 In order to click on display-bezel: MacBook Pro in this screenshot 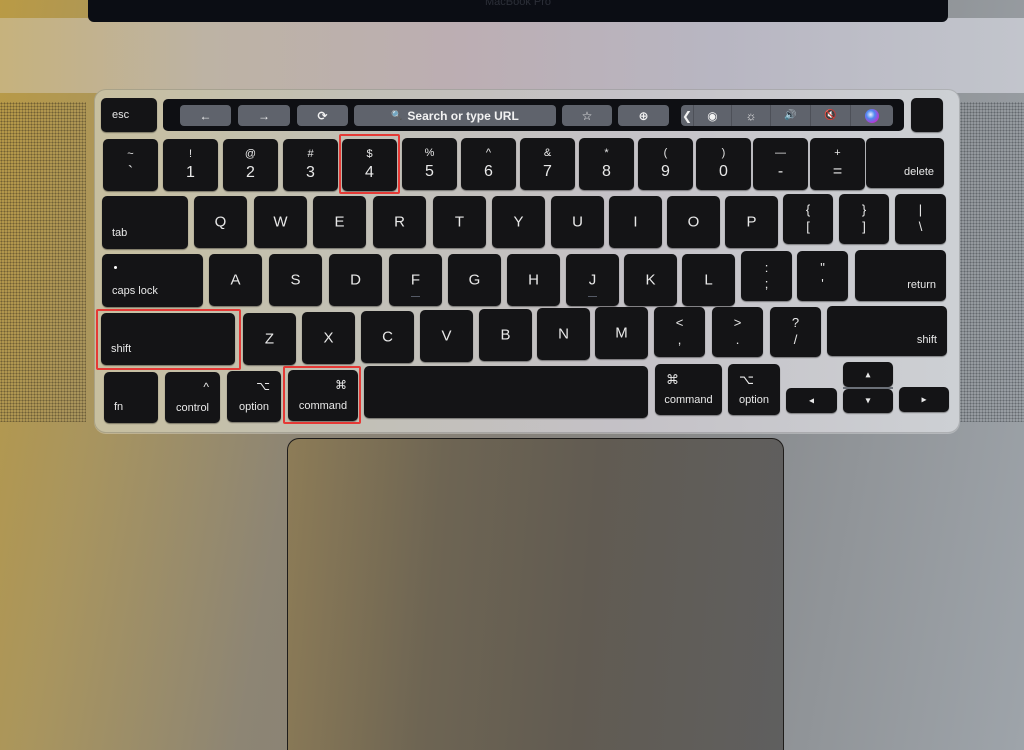, I will do `click(518, 11)`.